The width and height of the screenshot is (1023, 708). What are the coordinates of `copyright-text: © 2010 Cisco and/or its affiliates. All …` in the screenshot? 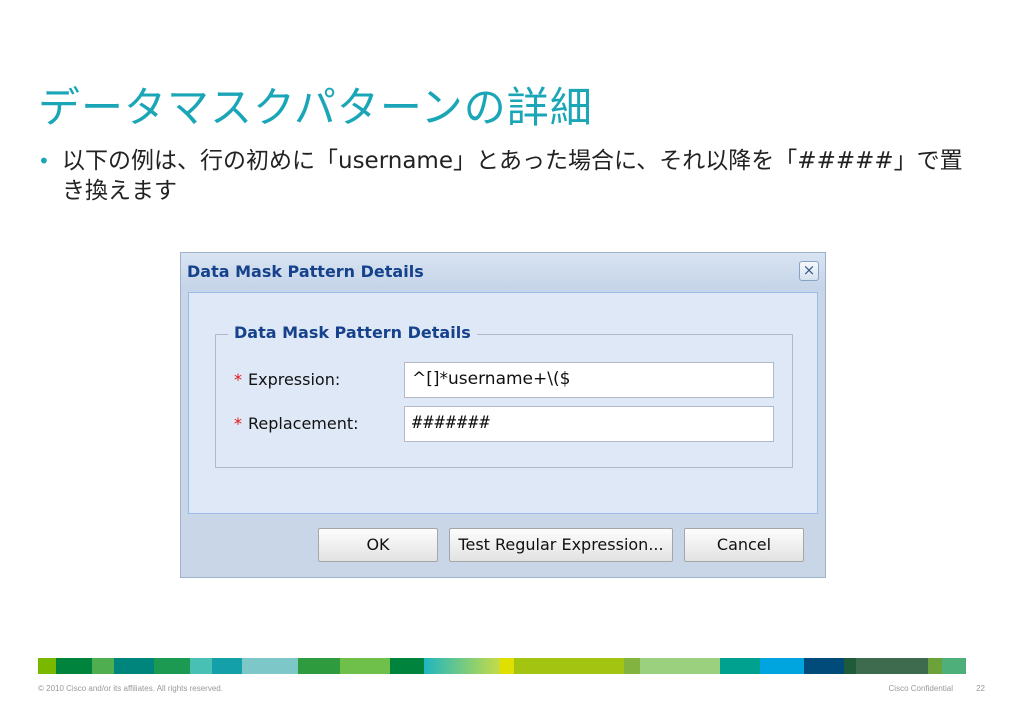 It's located at (130, 688).